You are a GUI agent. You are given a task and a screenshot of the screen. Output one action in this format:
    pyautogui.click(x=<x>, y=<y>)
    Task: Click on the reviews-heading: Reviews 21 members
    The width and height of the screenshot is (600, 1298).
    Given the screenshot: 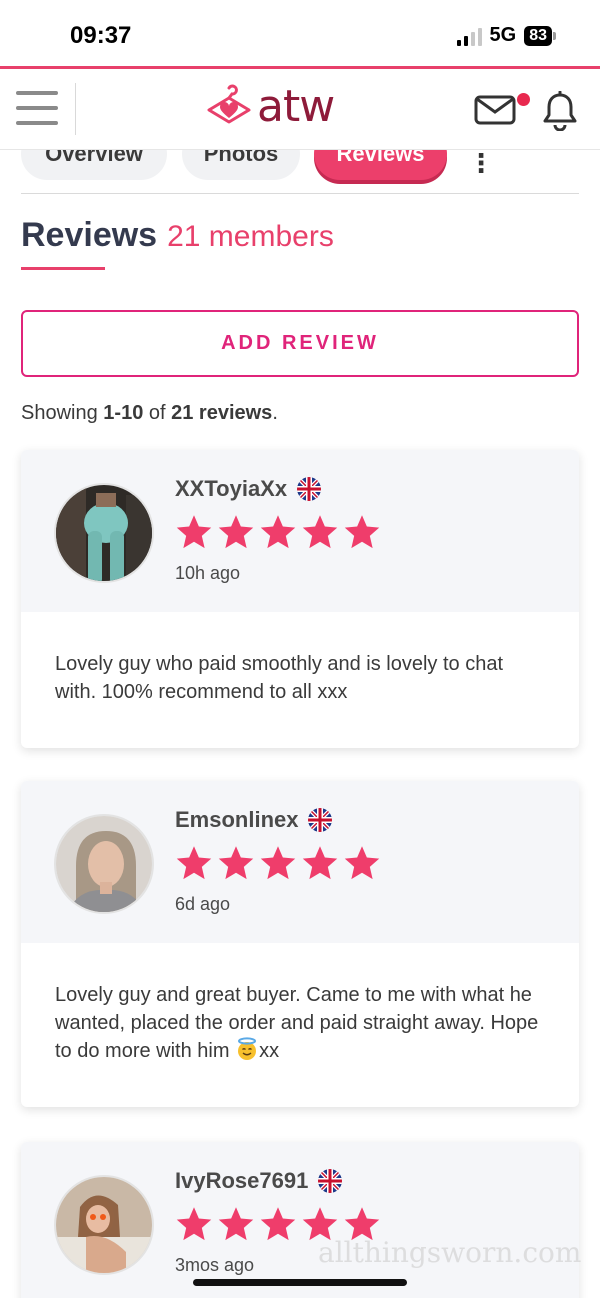 What is the action you would take?
    pyautogui.click(x=177, y=235)
    